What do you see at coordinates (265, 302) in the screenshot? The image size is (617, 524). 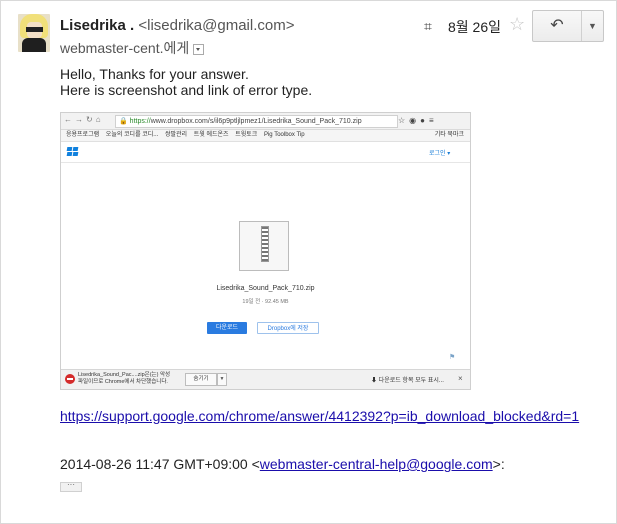 I see `file-meta: 19일 전 · 92.45 MB` at bounding box center [265, 302].